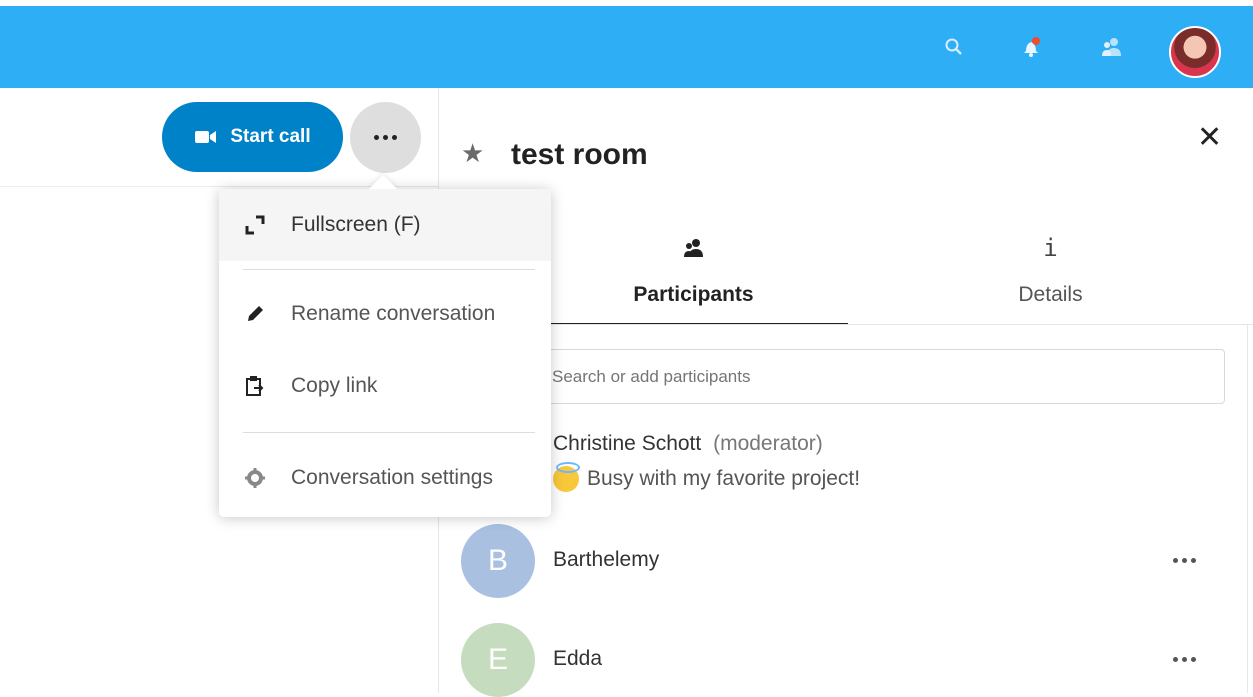 This screenshot has width=1253, height=697. I want to click on top-header-bar, so click(626, 47).